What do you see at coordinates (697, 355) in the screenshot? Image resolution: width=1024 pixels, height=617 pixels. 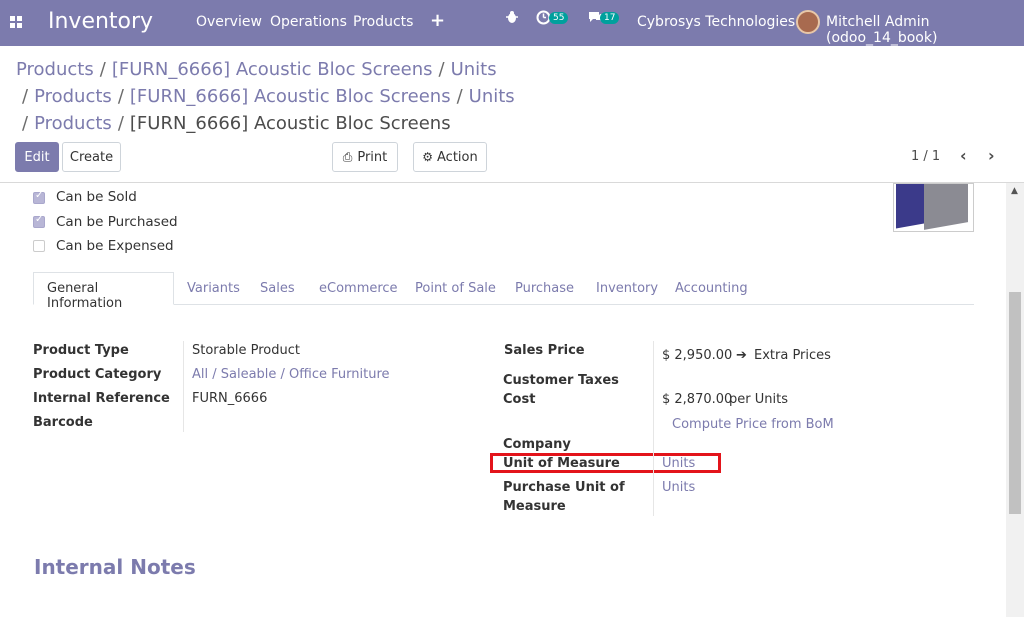 I see `sales-price-value: $ 2,950.00` at bounding box center [697, 355].